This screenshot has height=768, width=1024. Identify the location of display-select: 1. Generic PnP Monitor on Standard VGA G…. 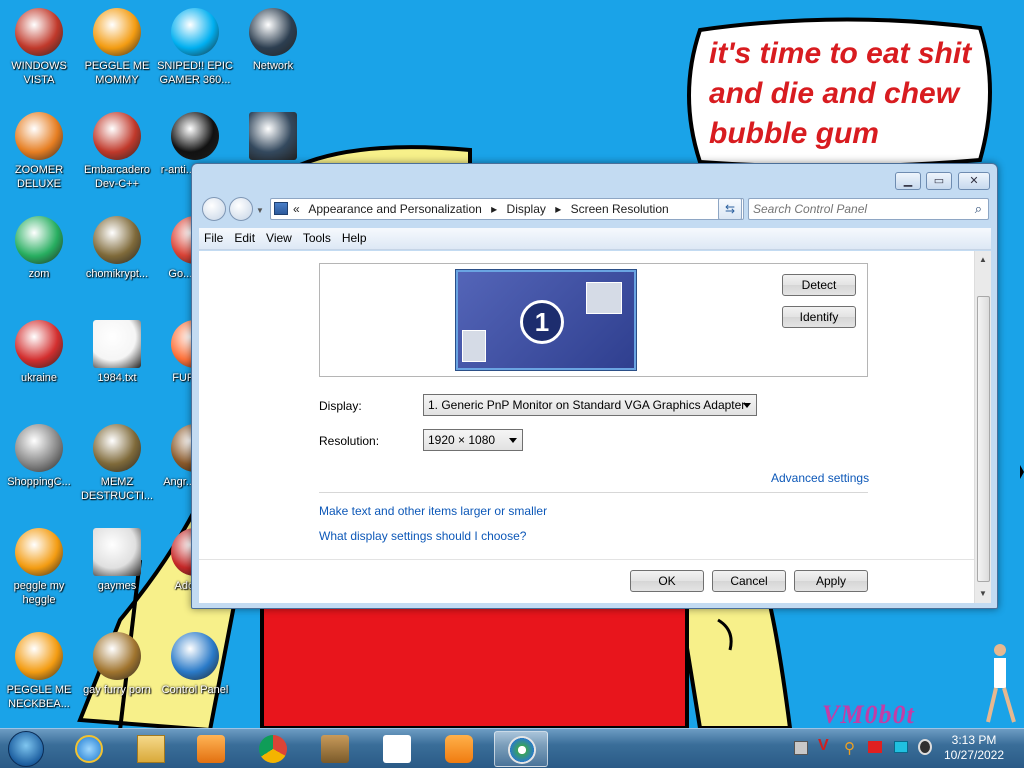
(590, 405).